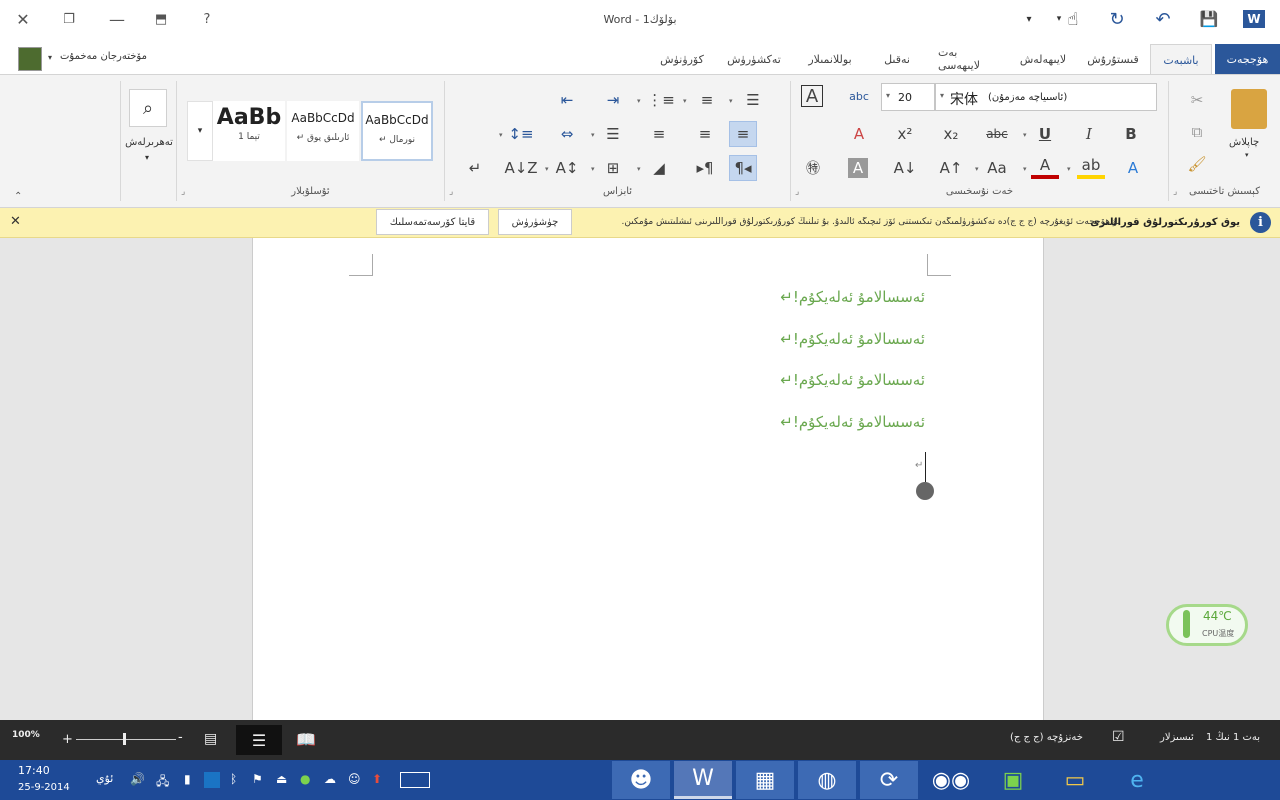 The height and width of the screenshot is (800, 1280). Describe the element at coordinates (1258, 780) in the screenshot. I see `show-desktop-button` at that location.